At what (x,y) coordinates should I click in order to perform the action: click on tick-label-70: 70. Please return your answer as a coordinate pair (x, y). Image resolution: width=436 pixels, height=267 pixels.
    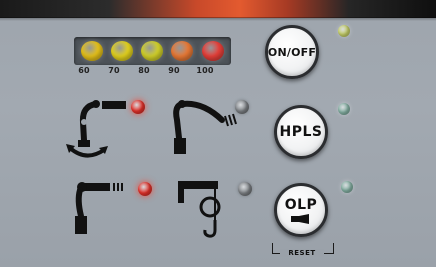
    Looking at the image, I should click on (114, 70).